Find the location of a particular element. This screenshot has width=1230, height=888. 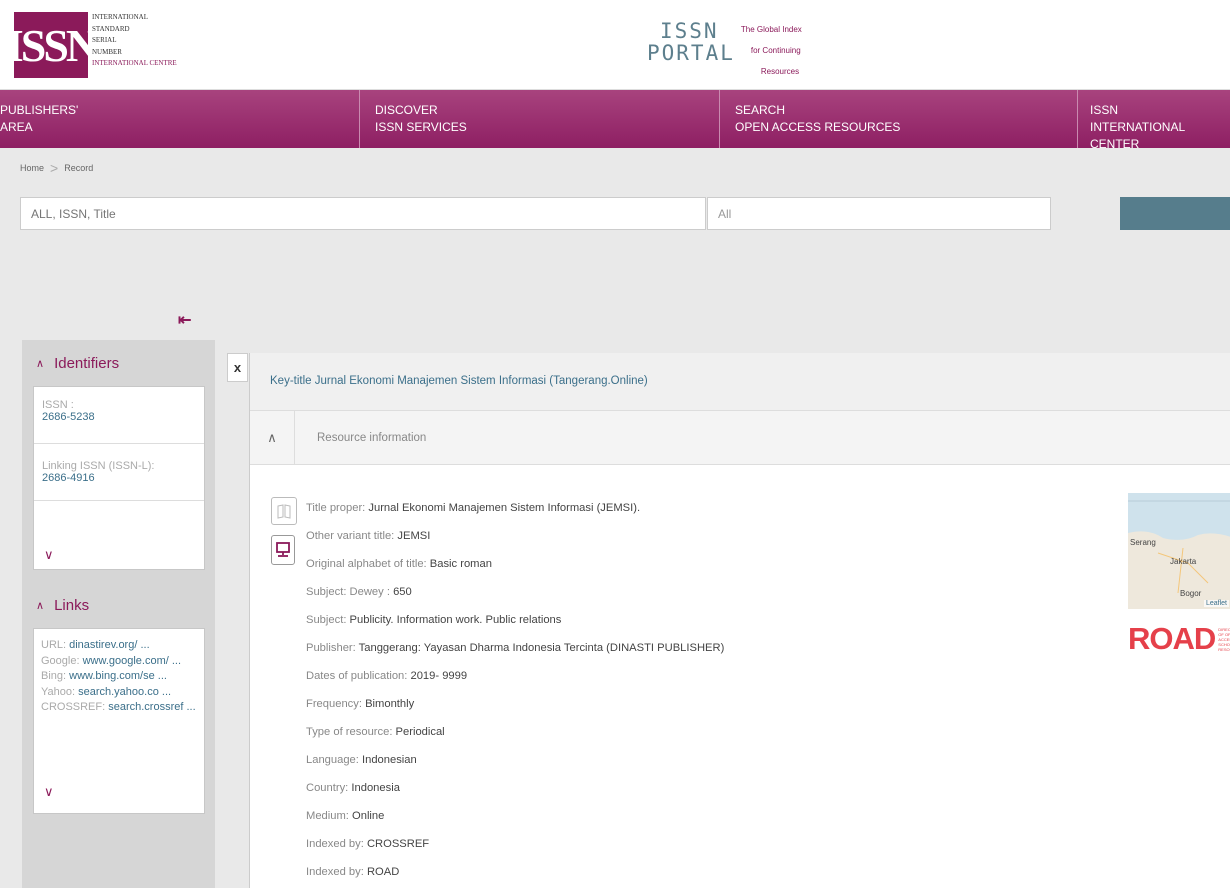

portal-title: ISSN PORTAL is located at coordinates (691, 42).